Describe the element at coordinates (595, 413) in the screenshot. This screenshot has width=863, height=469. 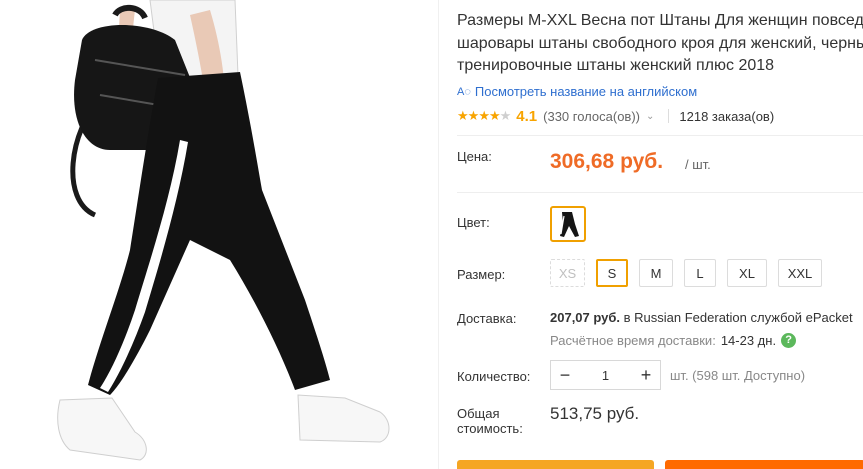
I see `total-value: 513,75 руб.` at that location.